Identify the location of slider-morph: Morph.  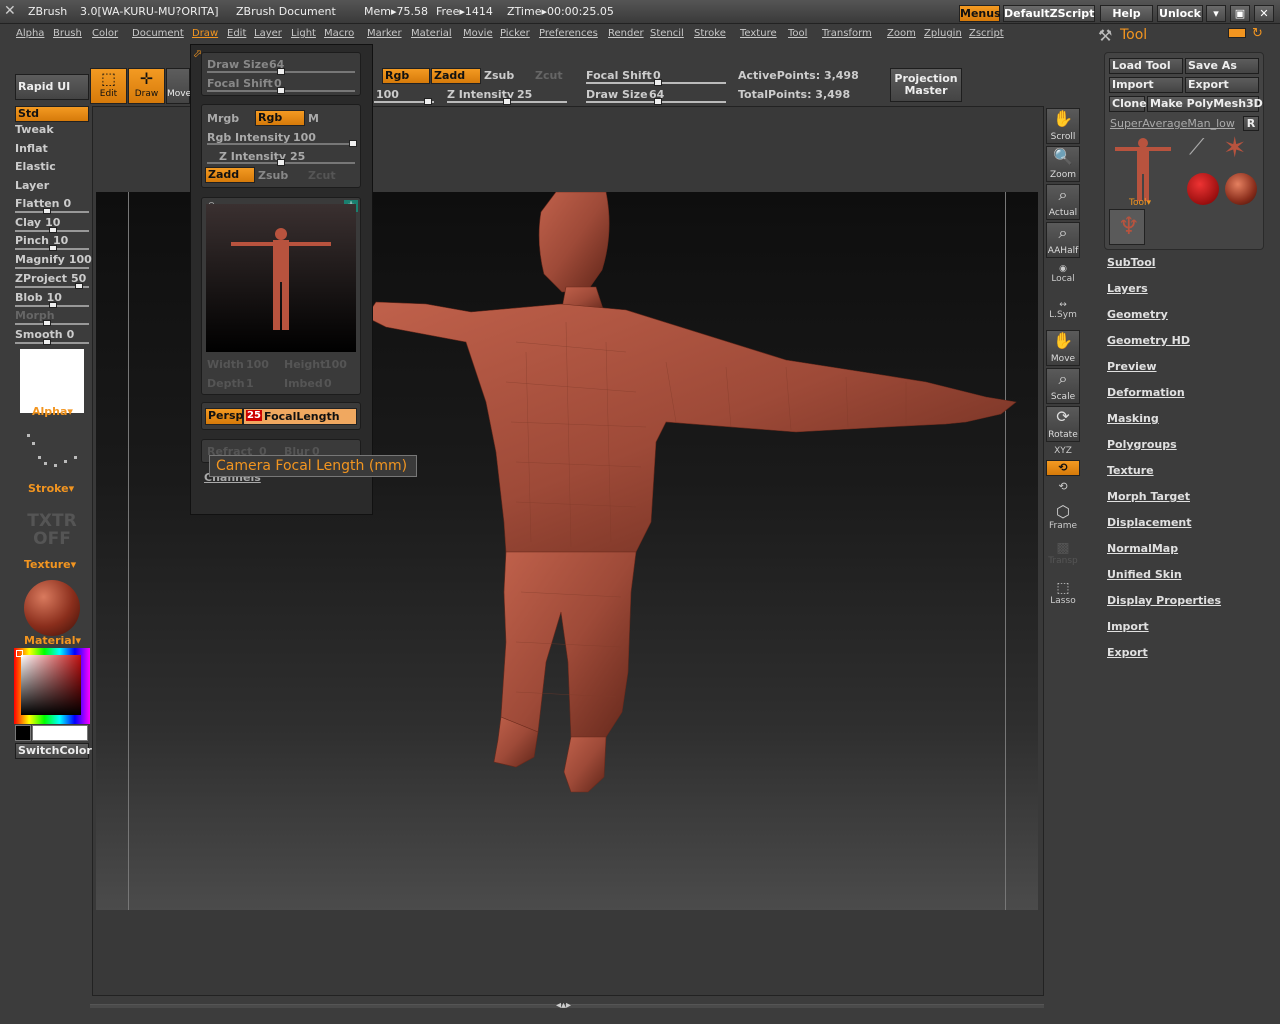
(52, 317).